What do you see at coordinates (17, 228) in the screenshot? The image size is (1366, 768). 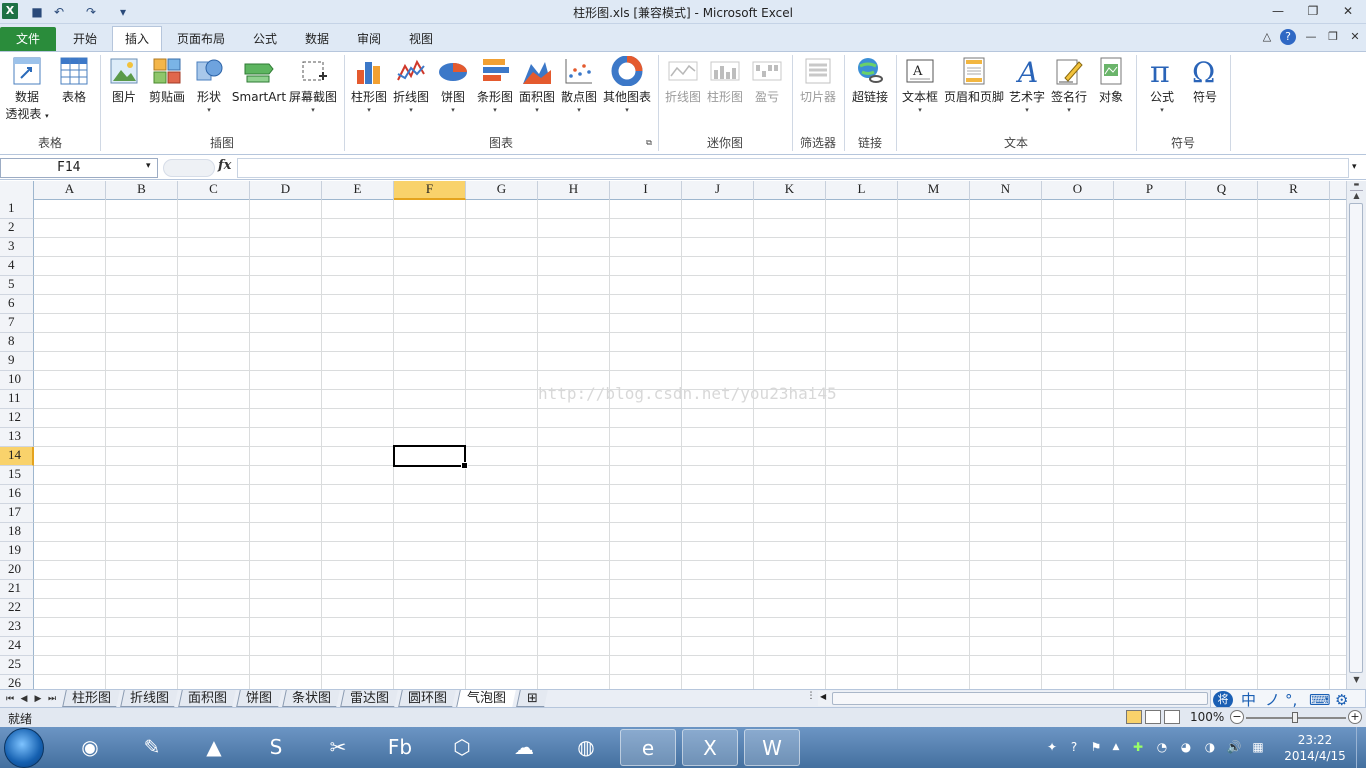 I see `row-header: 2` at bounding box center [17, 228].